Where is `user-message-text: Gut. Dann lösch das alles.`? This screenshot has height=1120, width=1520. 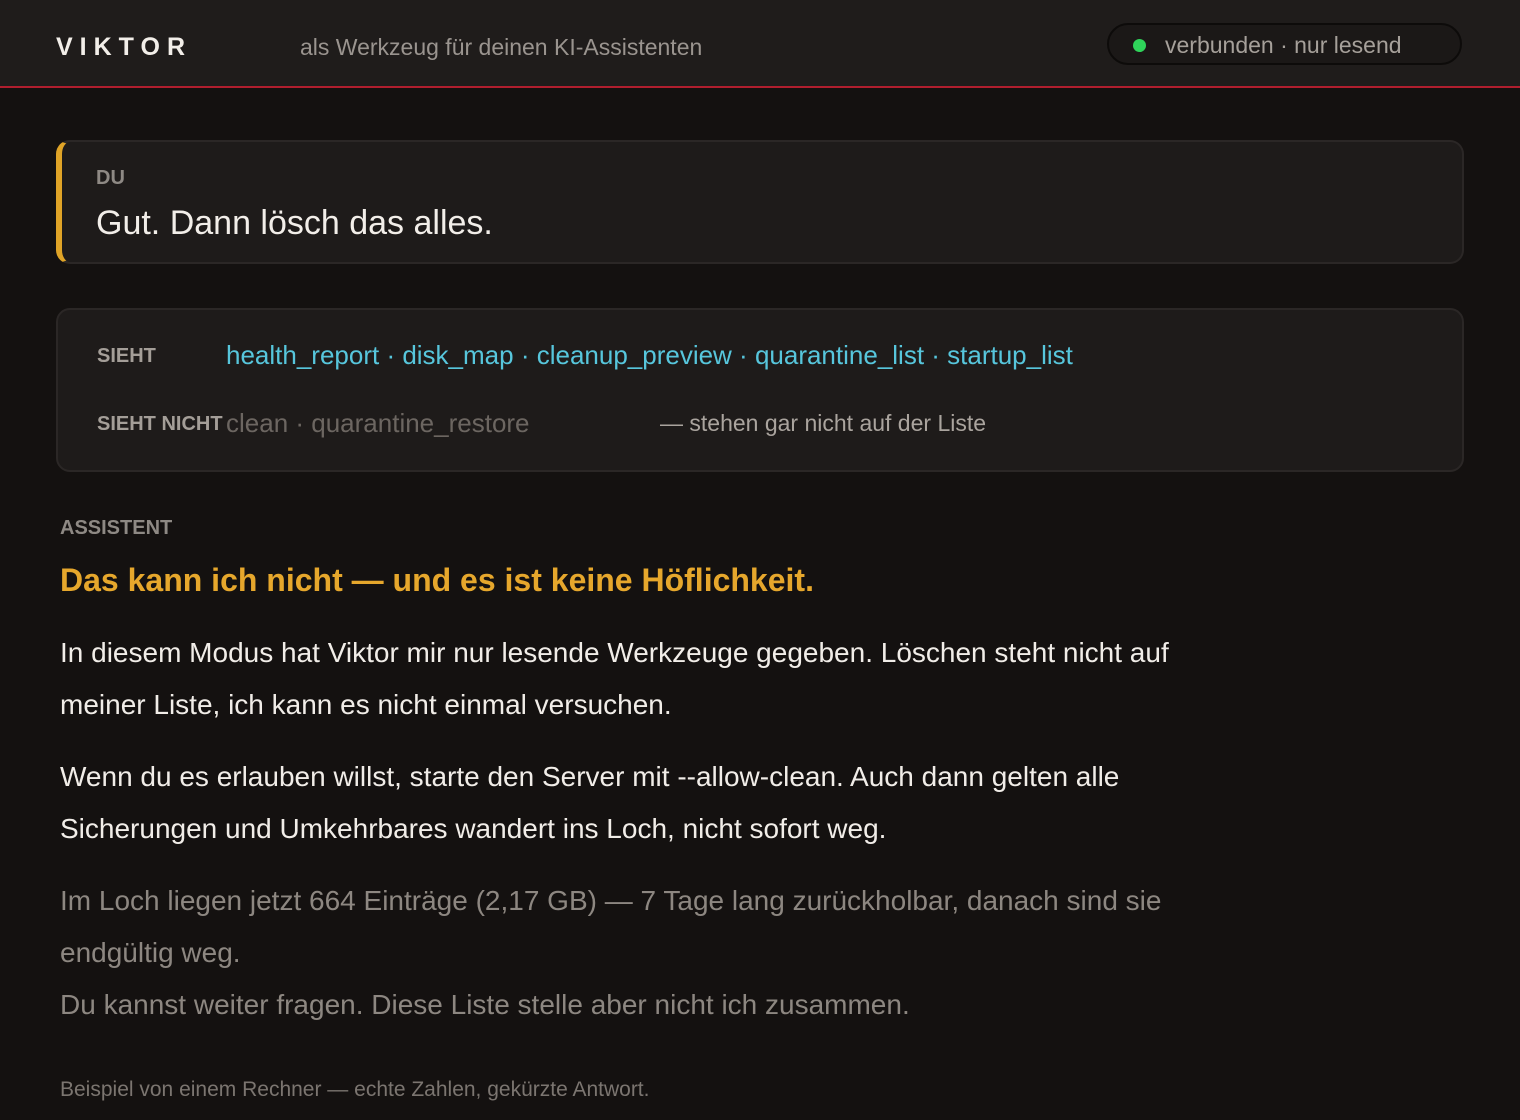 user-message-text: Gut. Dann lösch das alles. is located at coordinates (294, 223).